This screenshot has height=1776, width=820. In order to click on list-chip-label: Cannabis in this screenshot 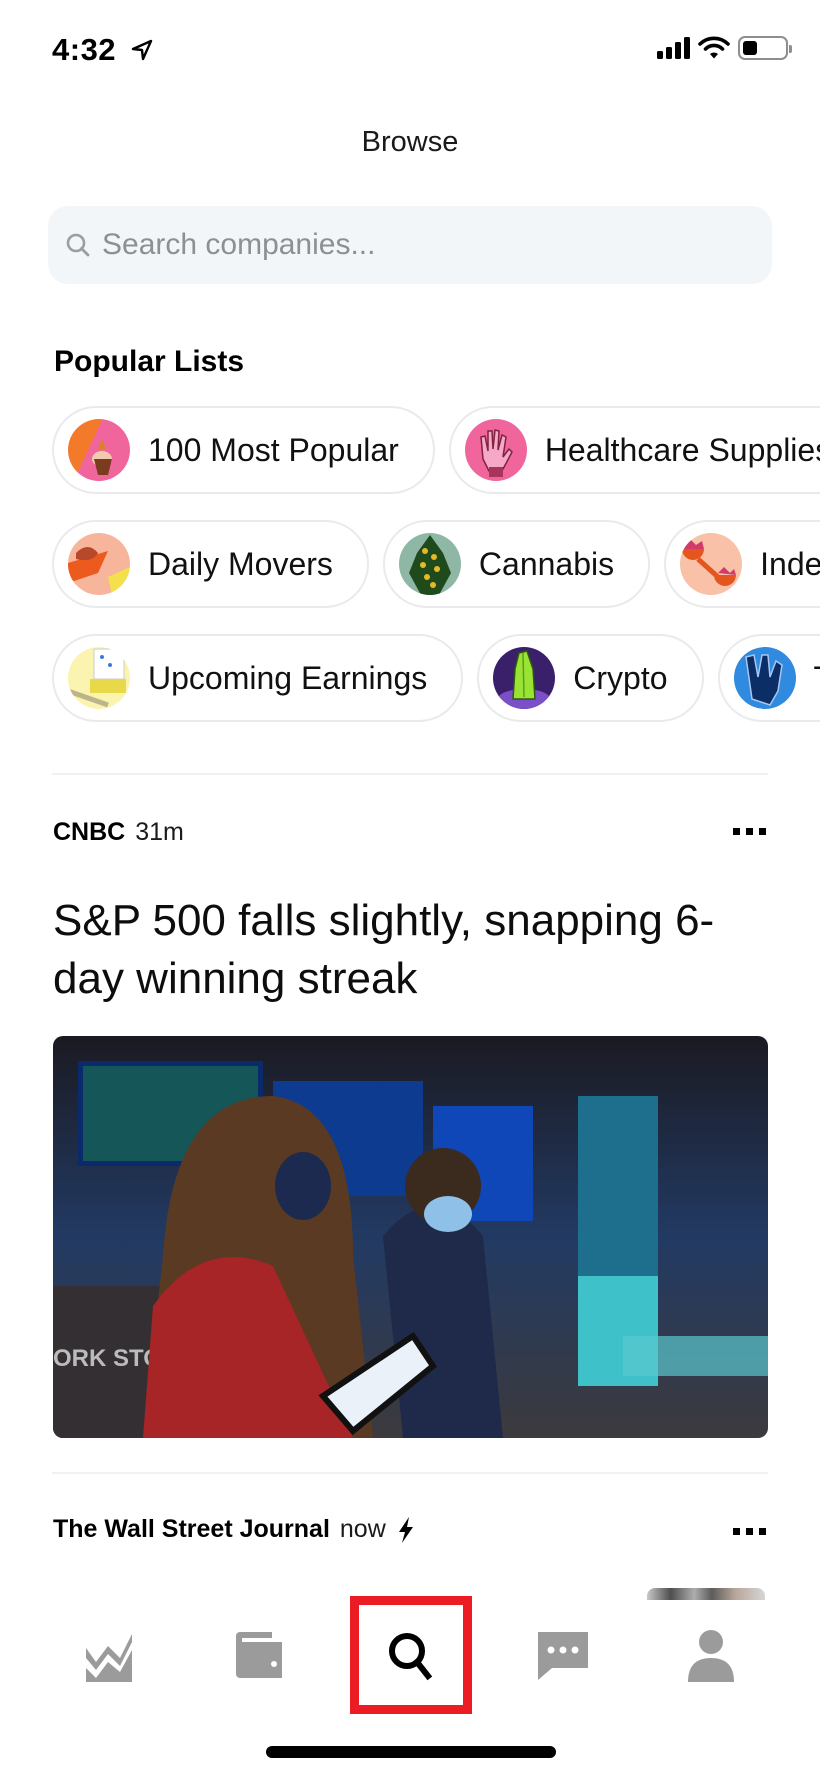, I will do `click(546, 563)`.